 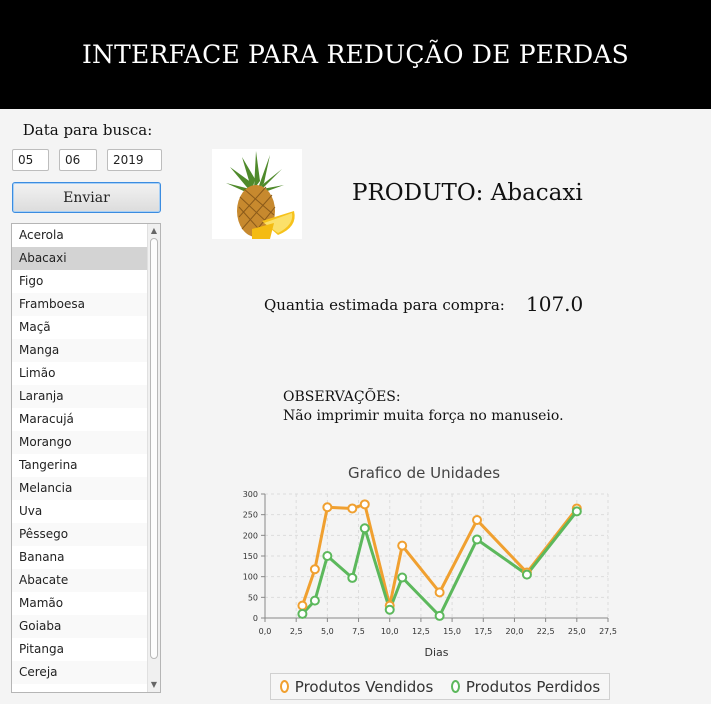 I want to click on list-item: Melancia, so click(x=80, y=488).